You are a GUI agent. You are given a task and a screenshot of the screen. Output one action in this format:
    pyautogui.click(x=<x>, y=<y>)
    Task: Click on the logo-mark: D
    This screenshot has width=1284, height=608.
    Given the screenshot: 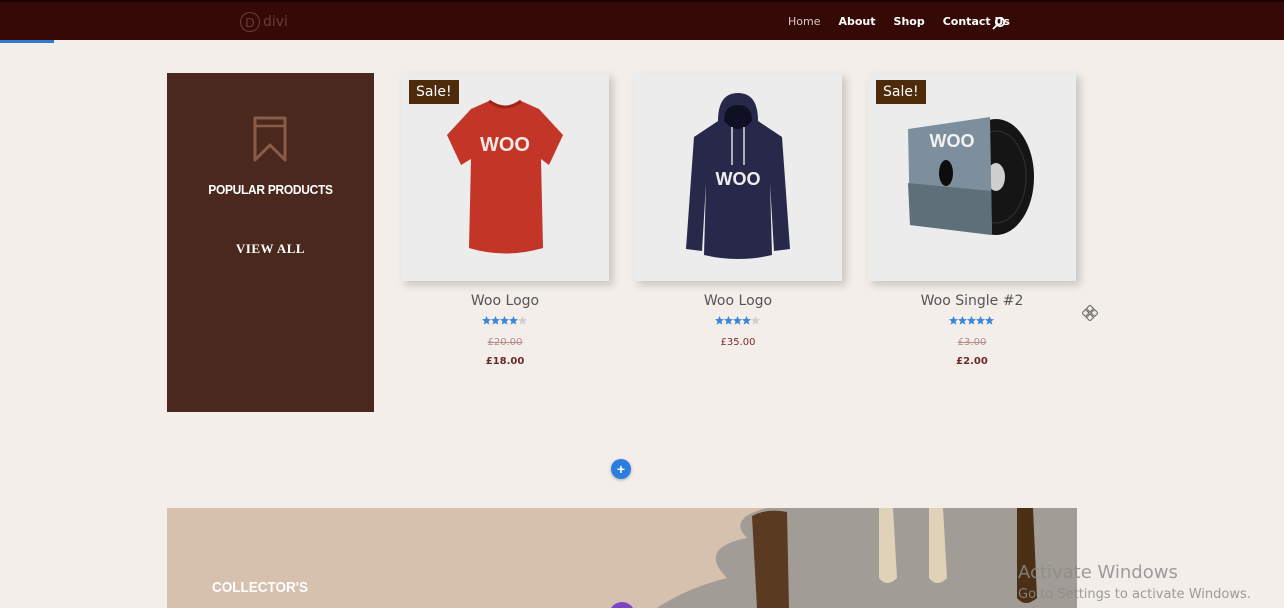 What is the action you would take?
    pyautogui.click(x=250, y=22)
    